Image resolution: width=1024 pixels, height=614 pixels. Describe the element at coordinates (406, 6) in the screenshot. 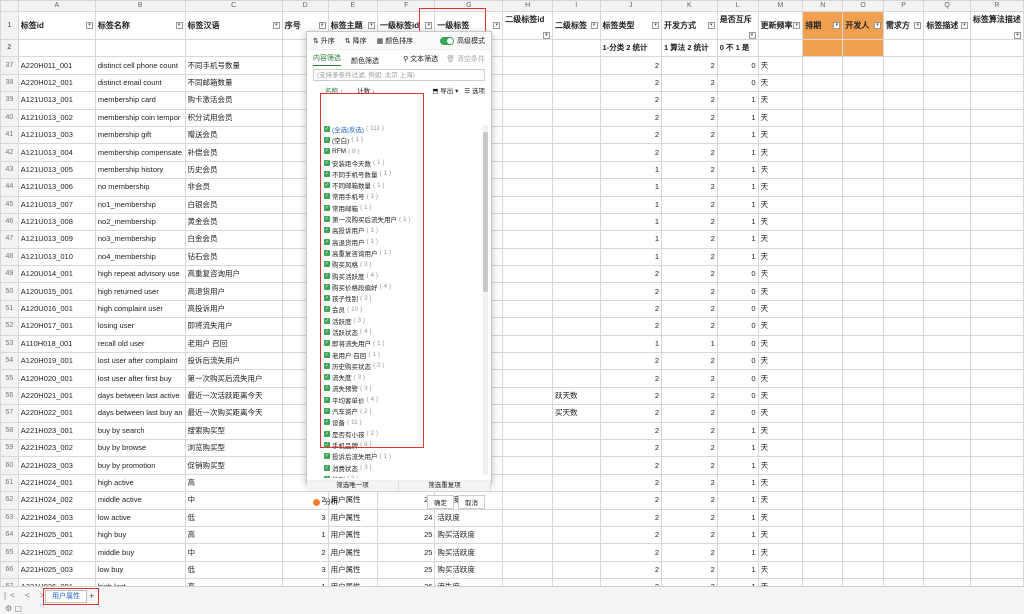

I see `column-header: F` at that location.